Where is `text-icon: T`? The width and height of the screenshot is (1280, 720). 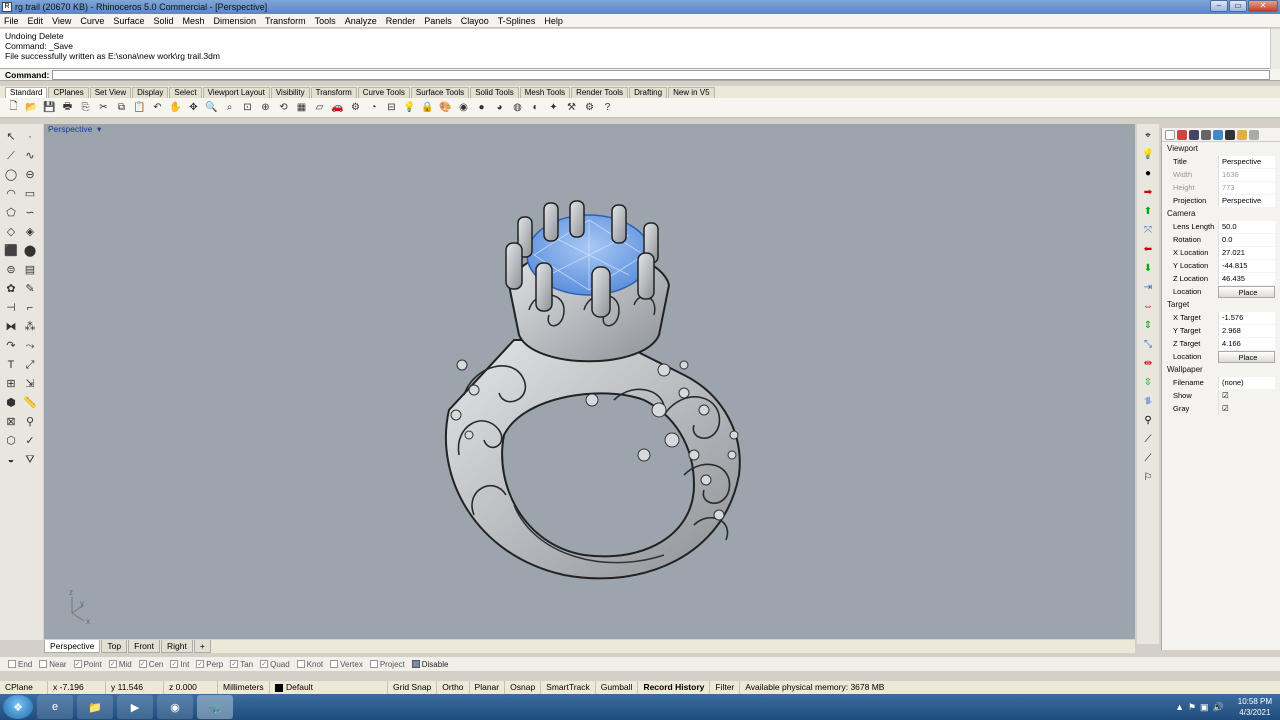 text-icon: T is located at coordinates (11, 365).